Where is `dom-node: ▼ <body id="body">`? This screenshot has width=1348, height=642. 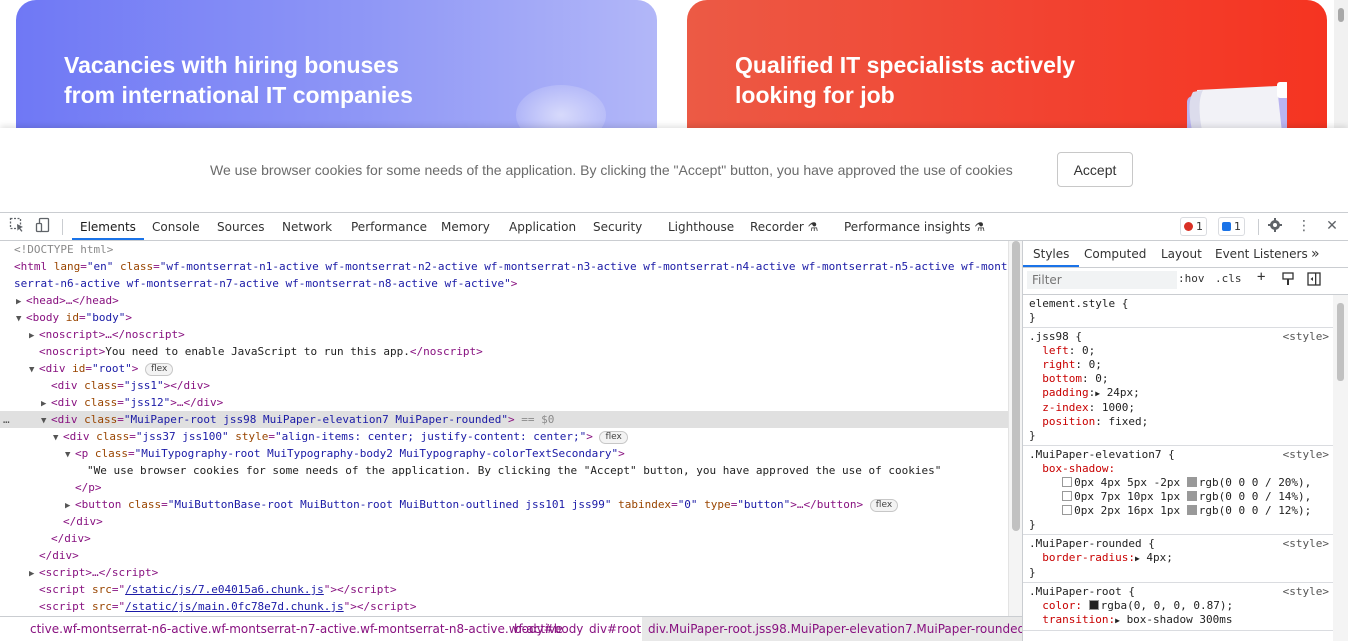
dom-node: ▼ <body id="body"> is located at coordinates (512, 317).